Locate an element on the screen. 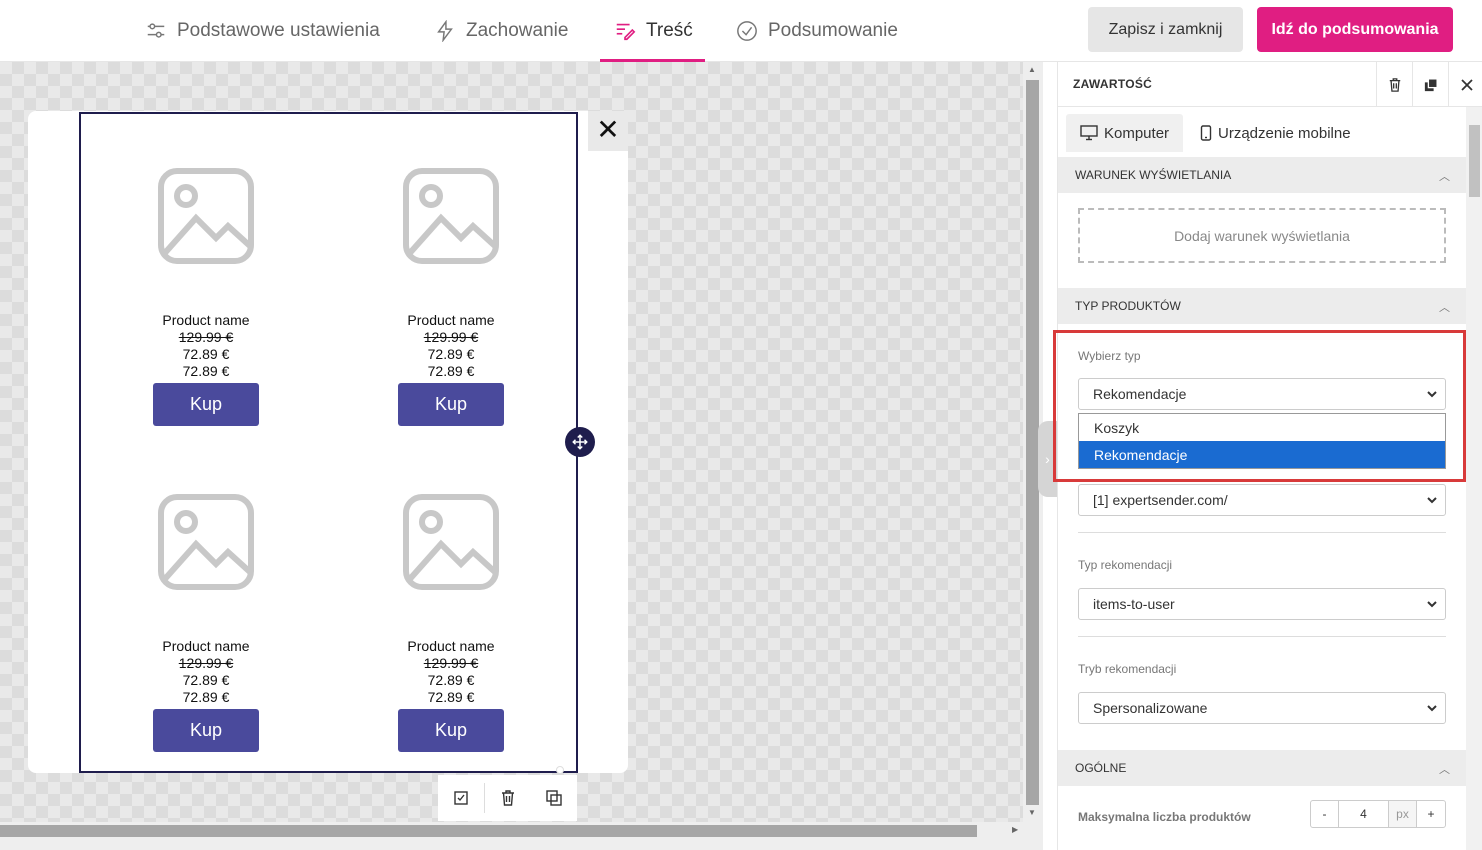 The width and height of the screenshot is (1482, 850). section-title: Warunek wyświetlania is located at coordinates (1153, 175).